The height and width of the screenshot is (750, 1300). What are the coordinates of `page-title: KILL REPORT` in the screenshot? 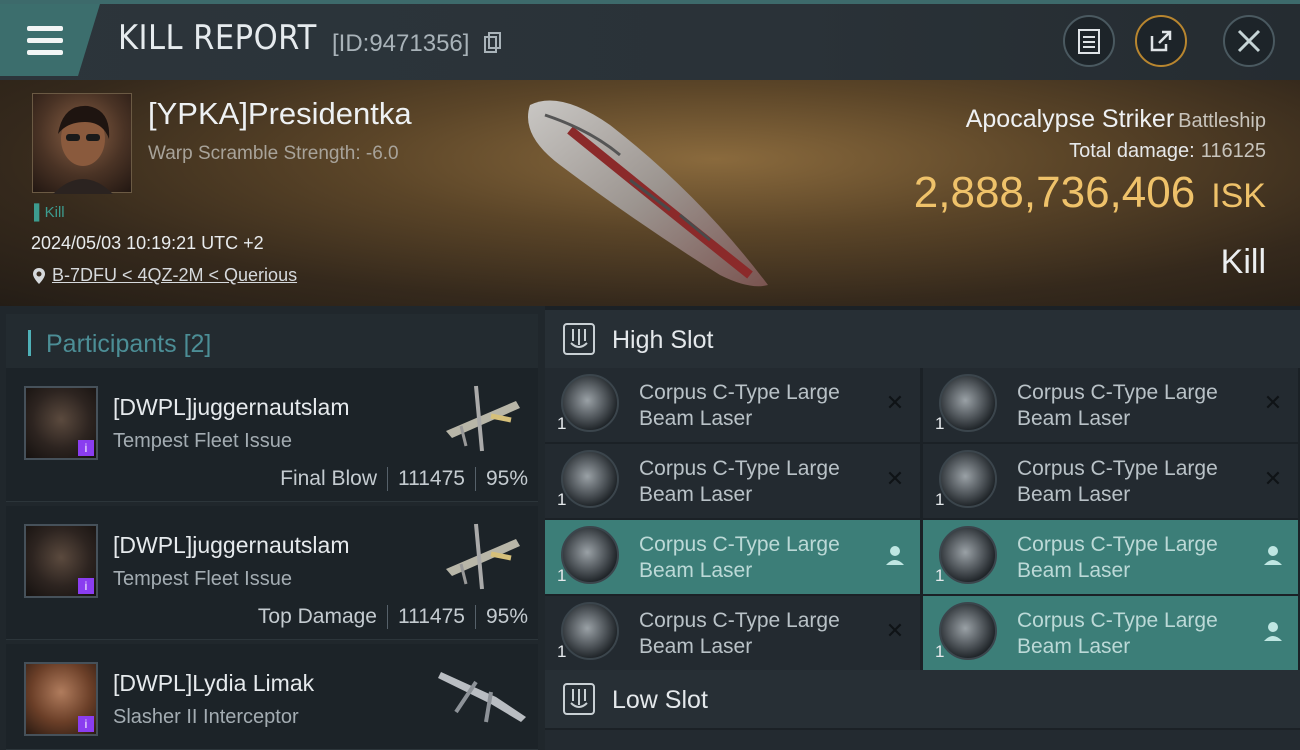 It's located at (217, 38).